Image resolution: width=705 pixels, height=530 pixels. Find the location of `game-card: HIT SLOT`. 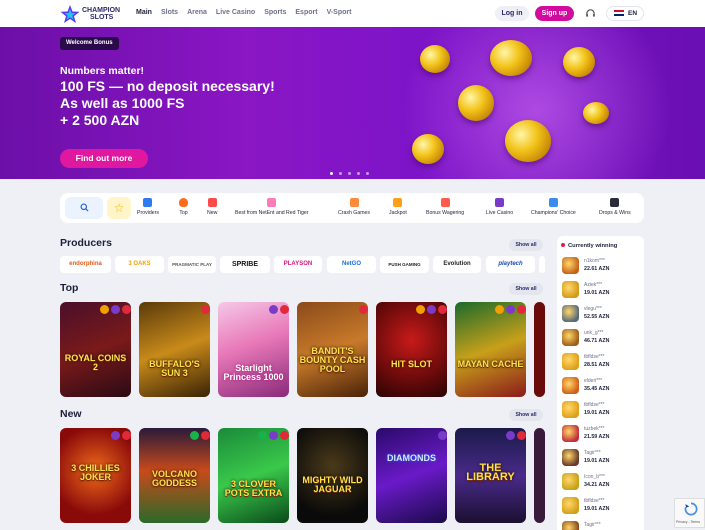

game-card: HIT SLOT is located at coordinates (411, 349).